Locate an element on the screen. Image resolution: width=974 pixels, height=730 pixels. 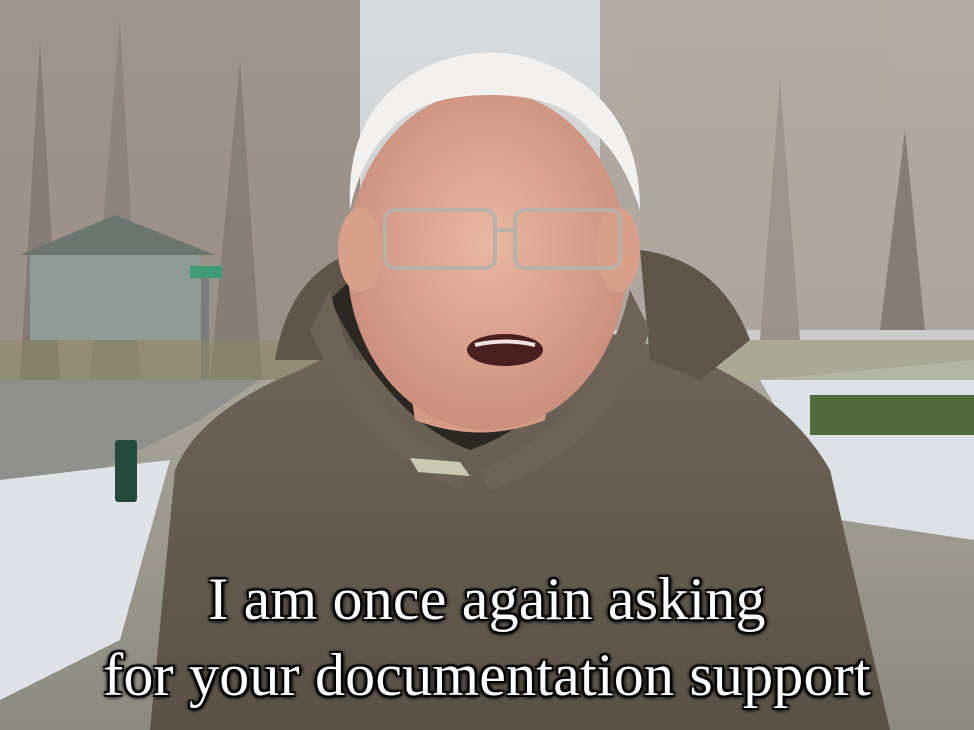
caption-line-1: I am once again asking is located at coordinates (487, 599).